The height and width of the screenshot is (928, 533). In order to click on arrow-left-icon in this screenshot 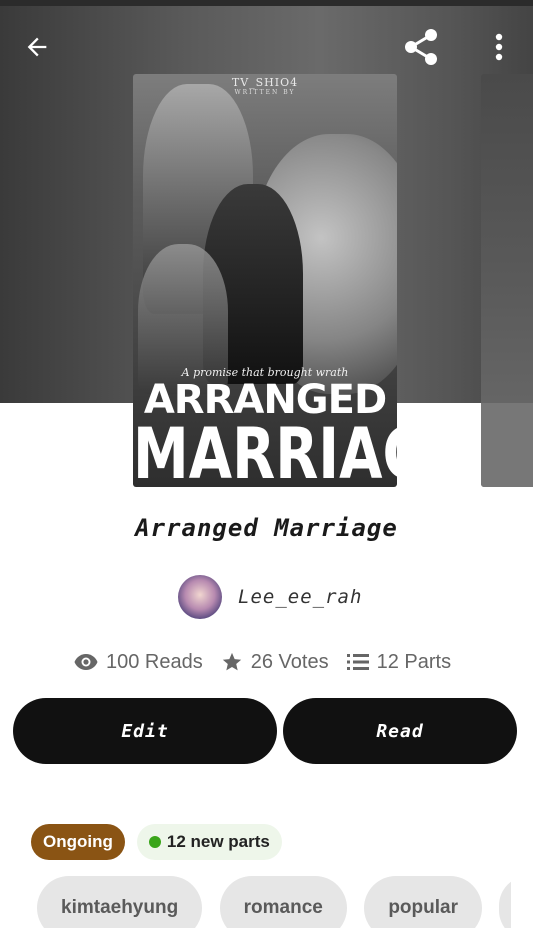, I will do `click(37, 47)`.